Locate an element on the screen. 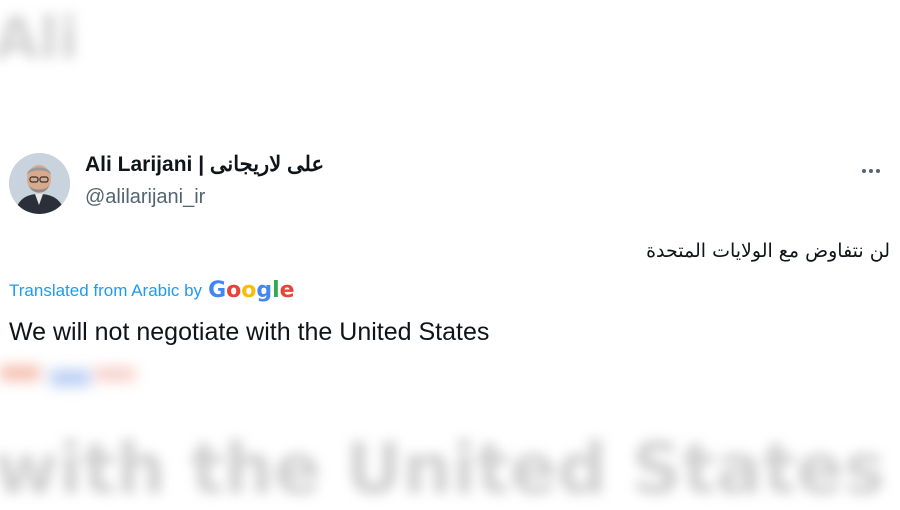 This screenshot has height=510, width=900. avatar-photo-icon is located at coordinates (39, 183).